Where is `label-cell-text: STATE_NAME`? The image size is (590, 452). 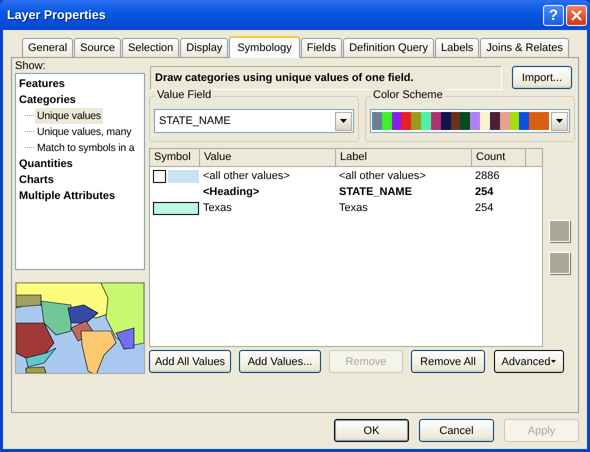 label-cell-text: STATE_NAME is located at coordinates (375, 192).